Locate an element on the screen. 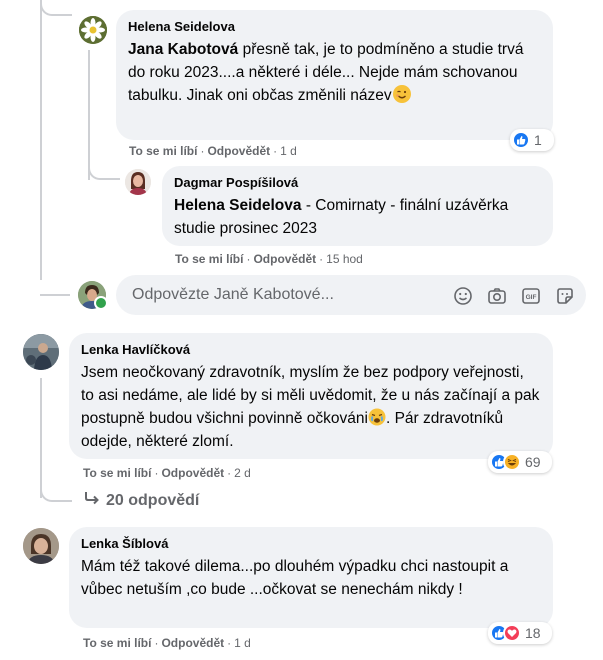 The image size is (603, 660). thread-curve-reply-input is located at coordinates (55, 283).